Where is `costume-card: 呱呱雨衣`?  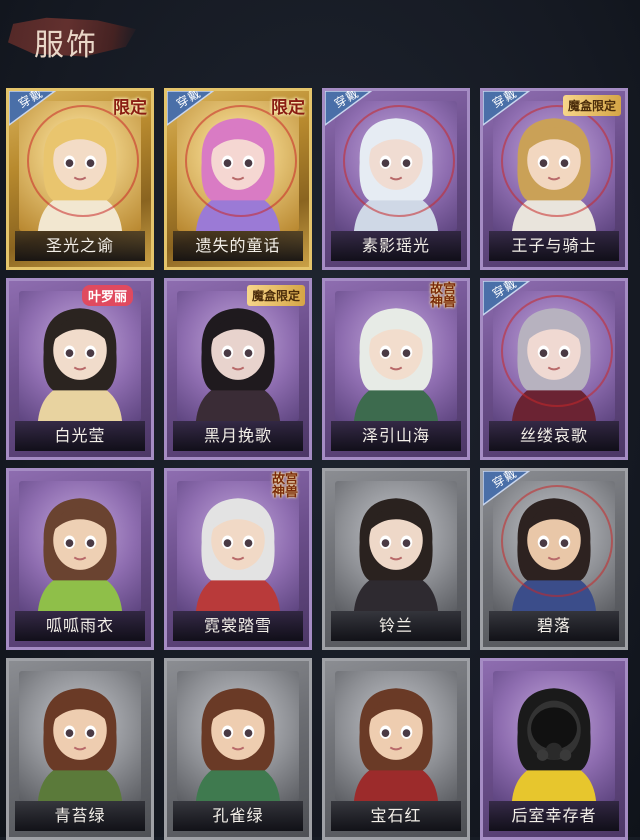
costume-card: 呱呱雨衣 is located at coordinates (80, 559).